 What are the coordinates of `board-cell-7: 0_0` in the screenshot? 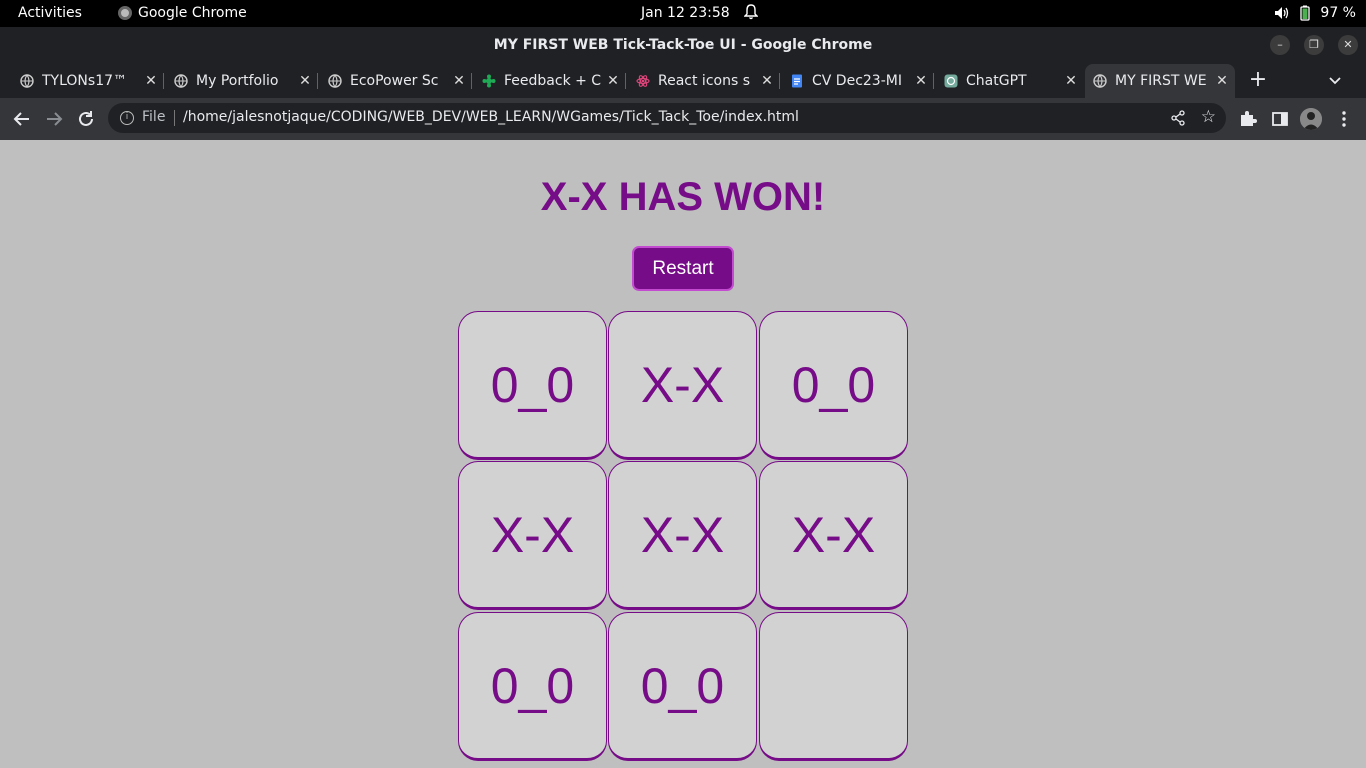 It's located at (532, 686).